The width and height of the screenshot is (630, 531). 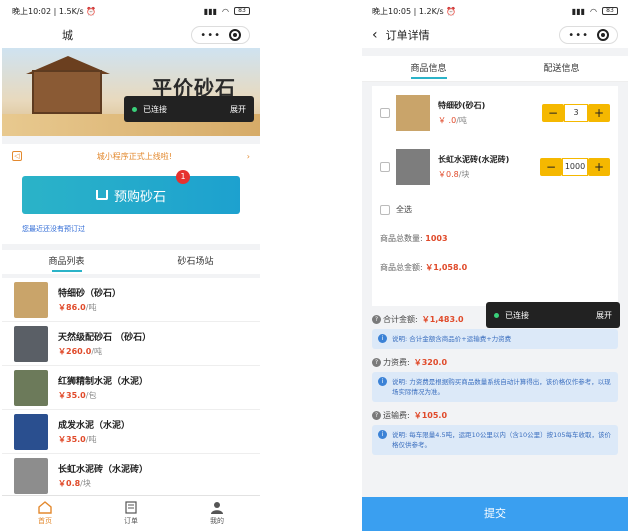 What do you see at coordinates (210, 11) in the screenshot?
I see `signal-icon: ▮▮▮` at bounding box center [210, 11].